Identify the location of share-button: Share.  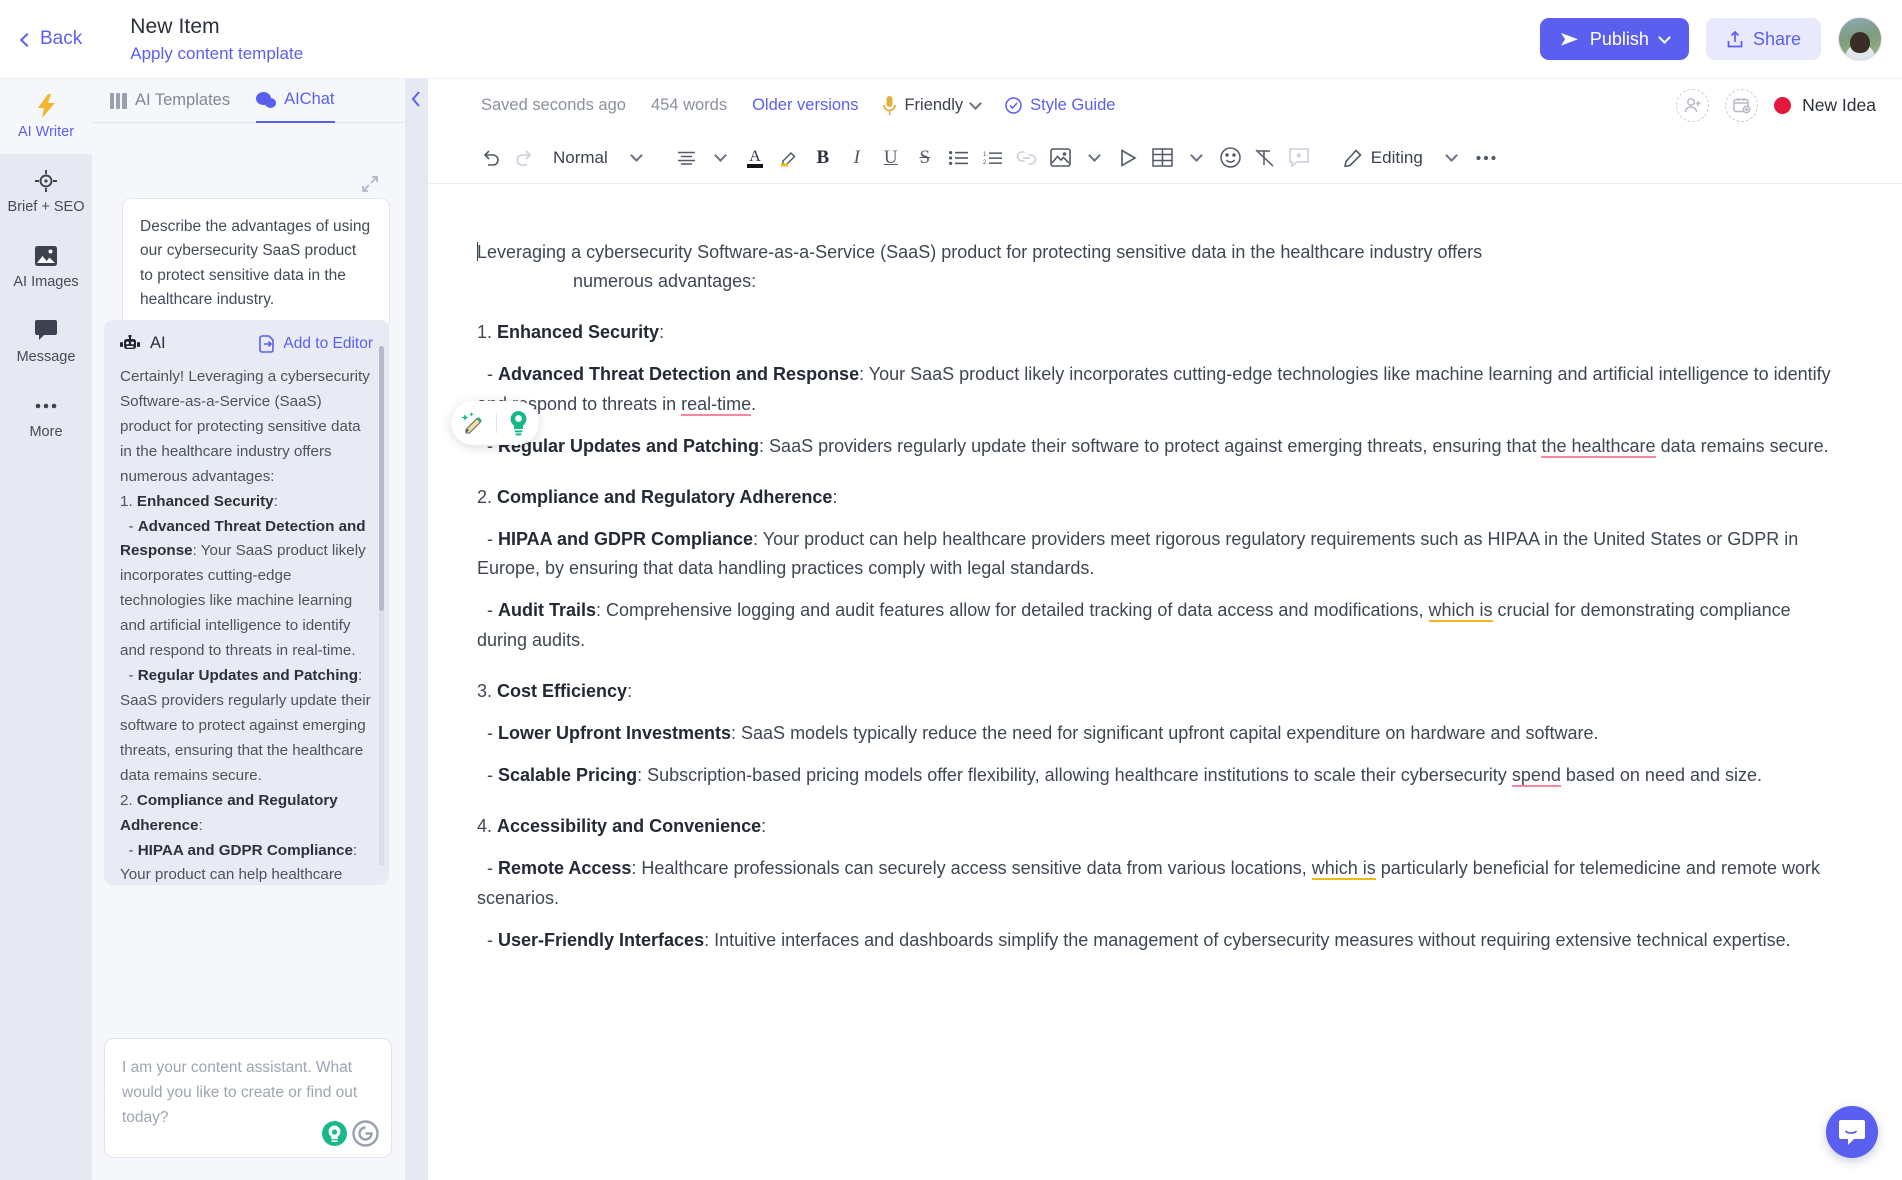
(1763, 39).